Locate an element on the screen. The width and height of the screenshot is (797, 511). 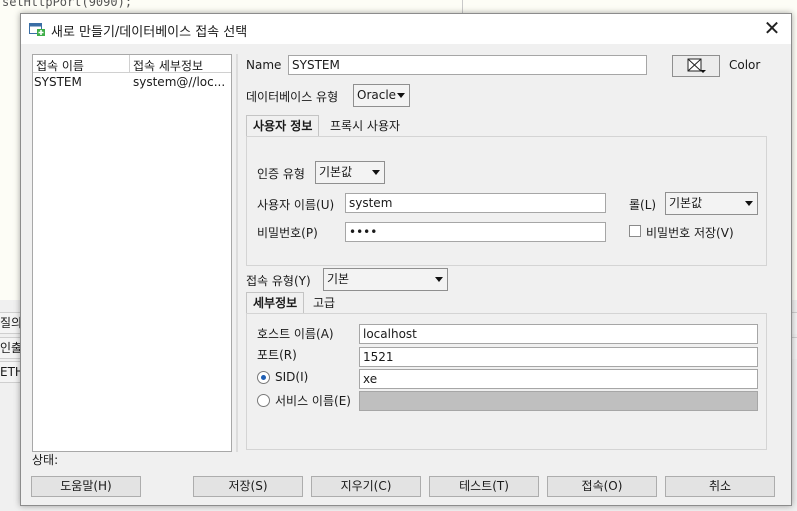
name-label: Name is located at coordinates (264, 65).